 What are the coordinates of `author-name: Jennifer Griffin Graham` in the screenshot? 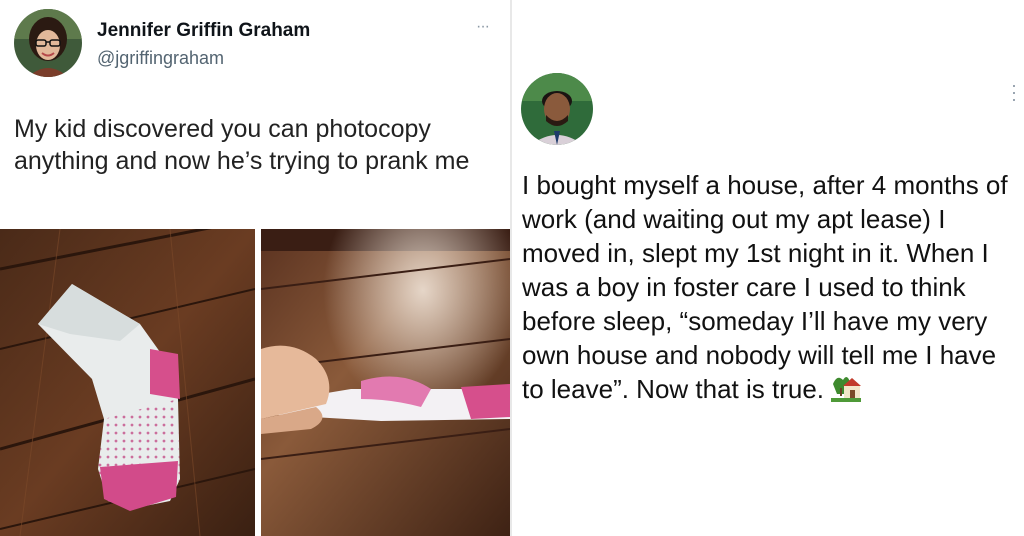 It's located at (203, 31).